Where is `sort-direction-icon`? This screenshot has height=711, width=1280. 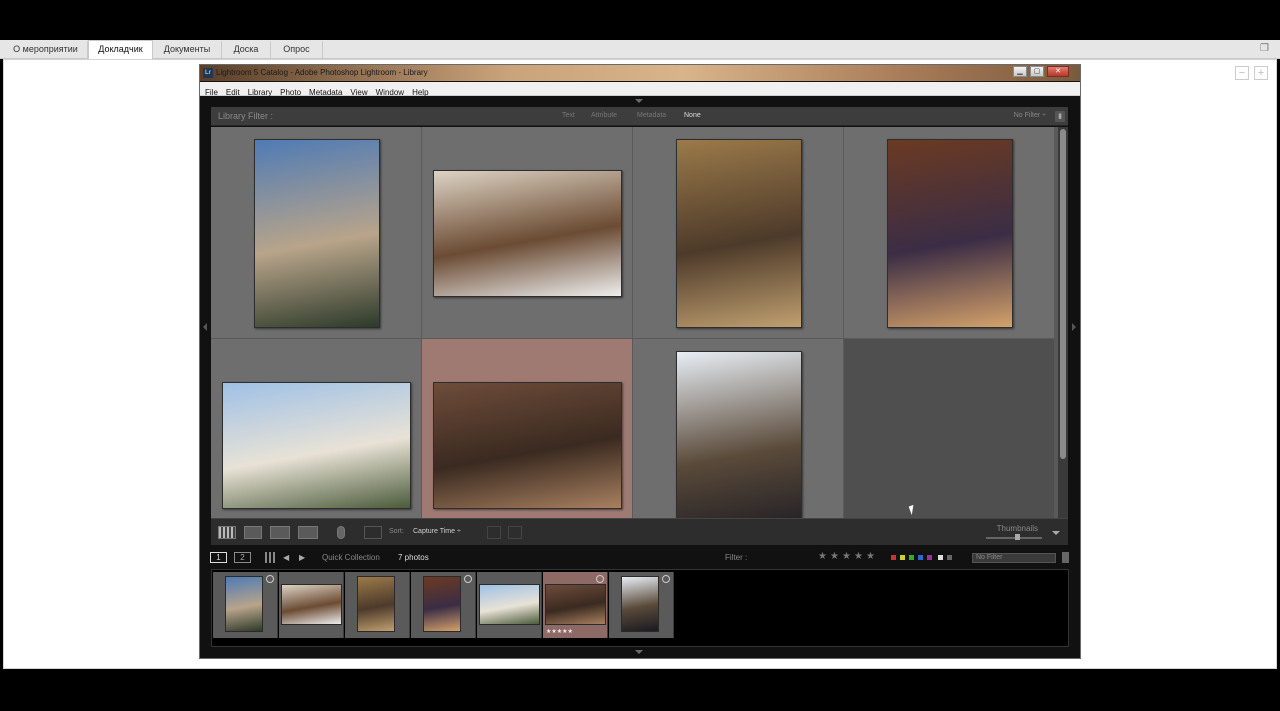
sort-direction-icon is located at coordinates (373, 532).